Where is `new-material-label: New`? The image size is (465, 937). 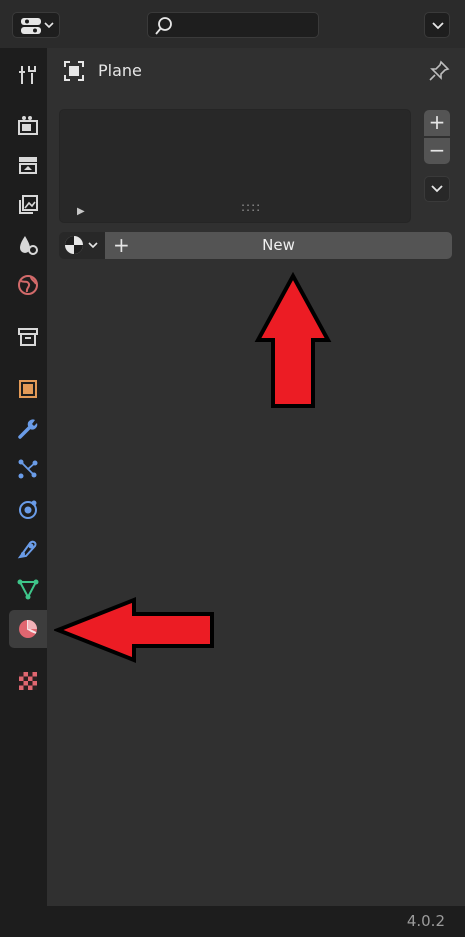
new-material-label: New is located at coordinates (278, 245).